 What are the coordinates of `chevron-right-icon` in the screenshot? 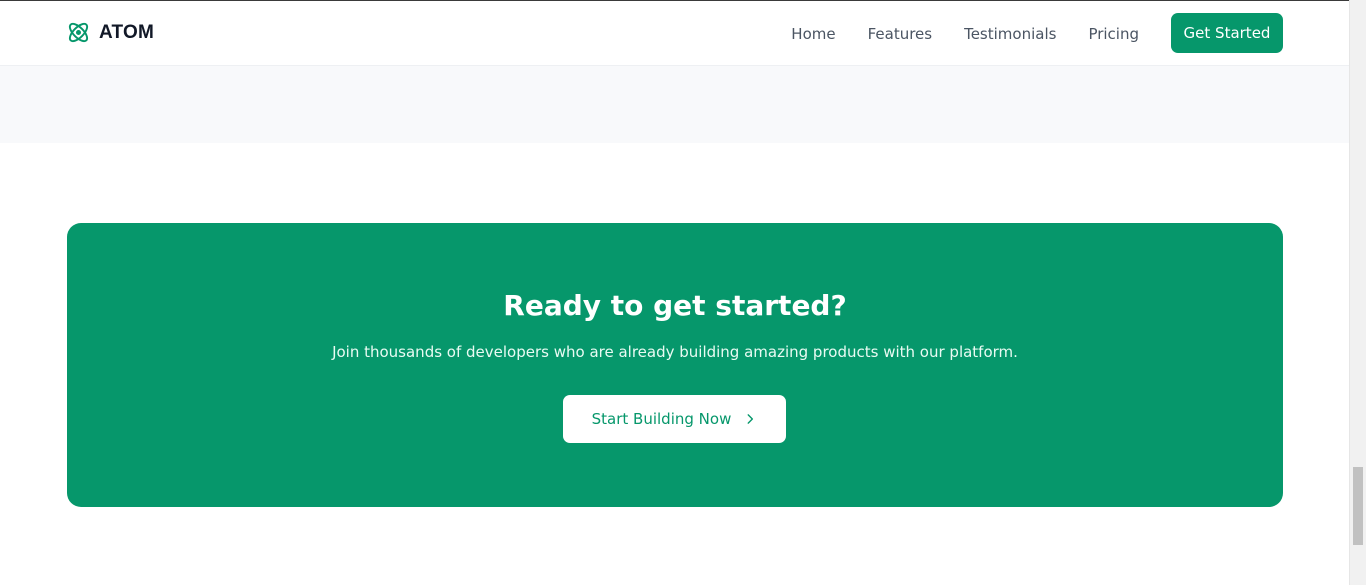 It's located at (750, 419).